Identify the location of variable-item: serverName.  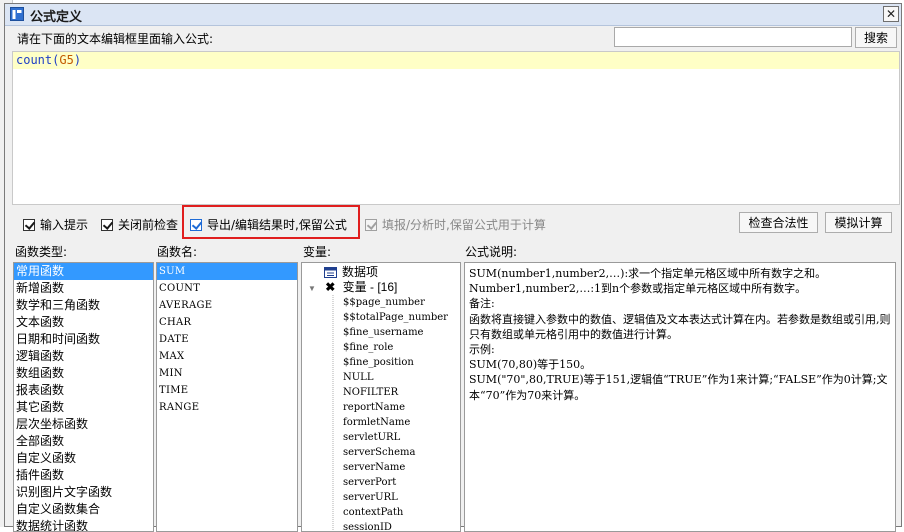
(381, 467).